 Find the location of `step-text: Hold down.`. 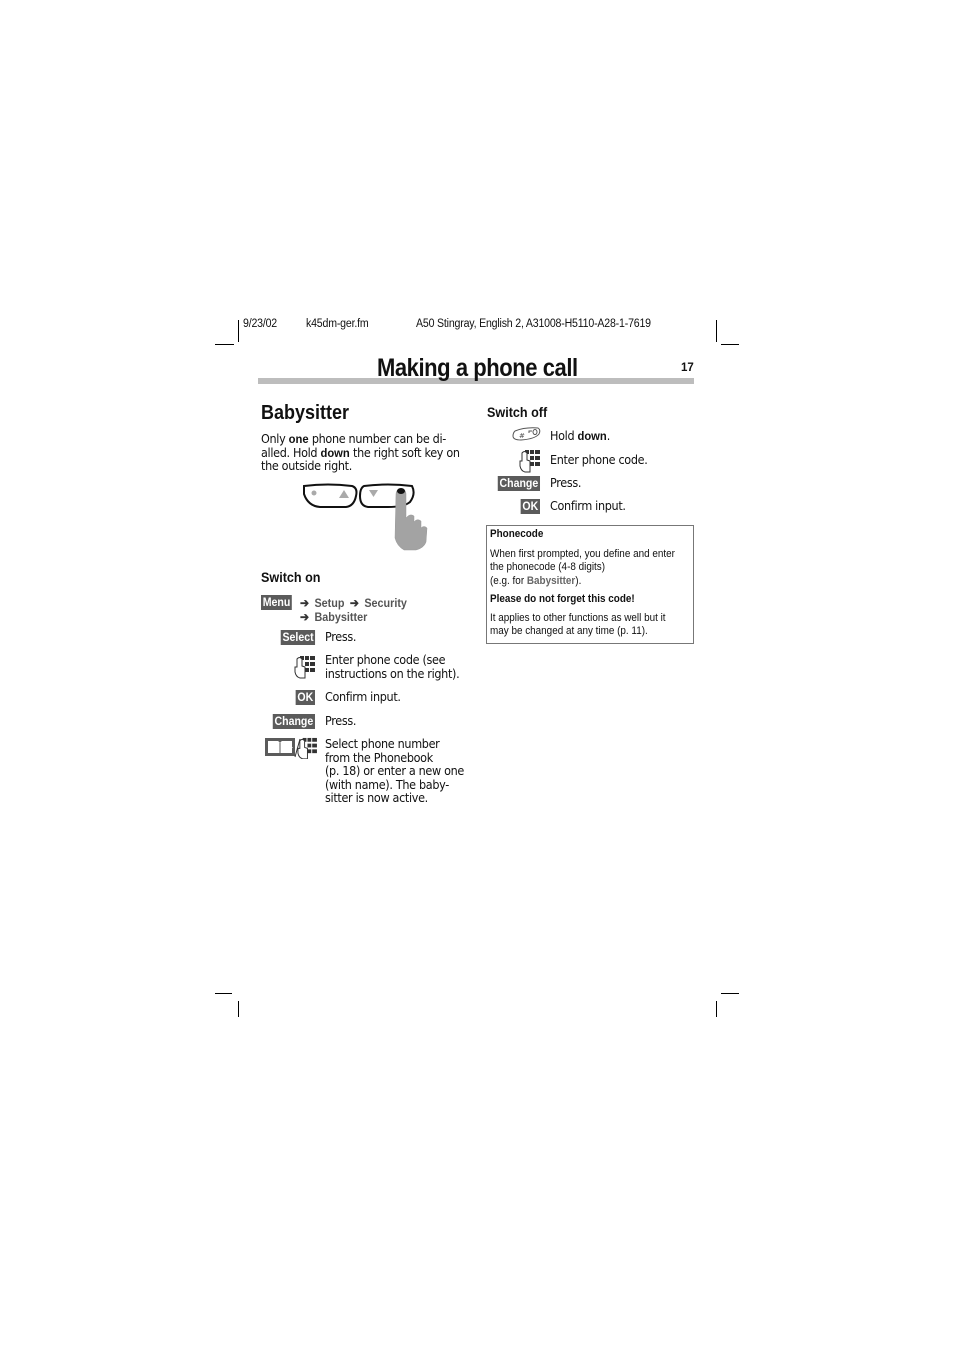

step-text: Hold down. is located at coordinates (580, 436).